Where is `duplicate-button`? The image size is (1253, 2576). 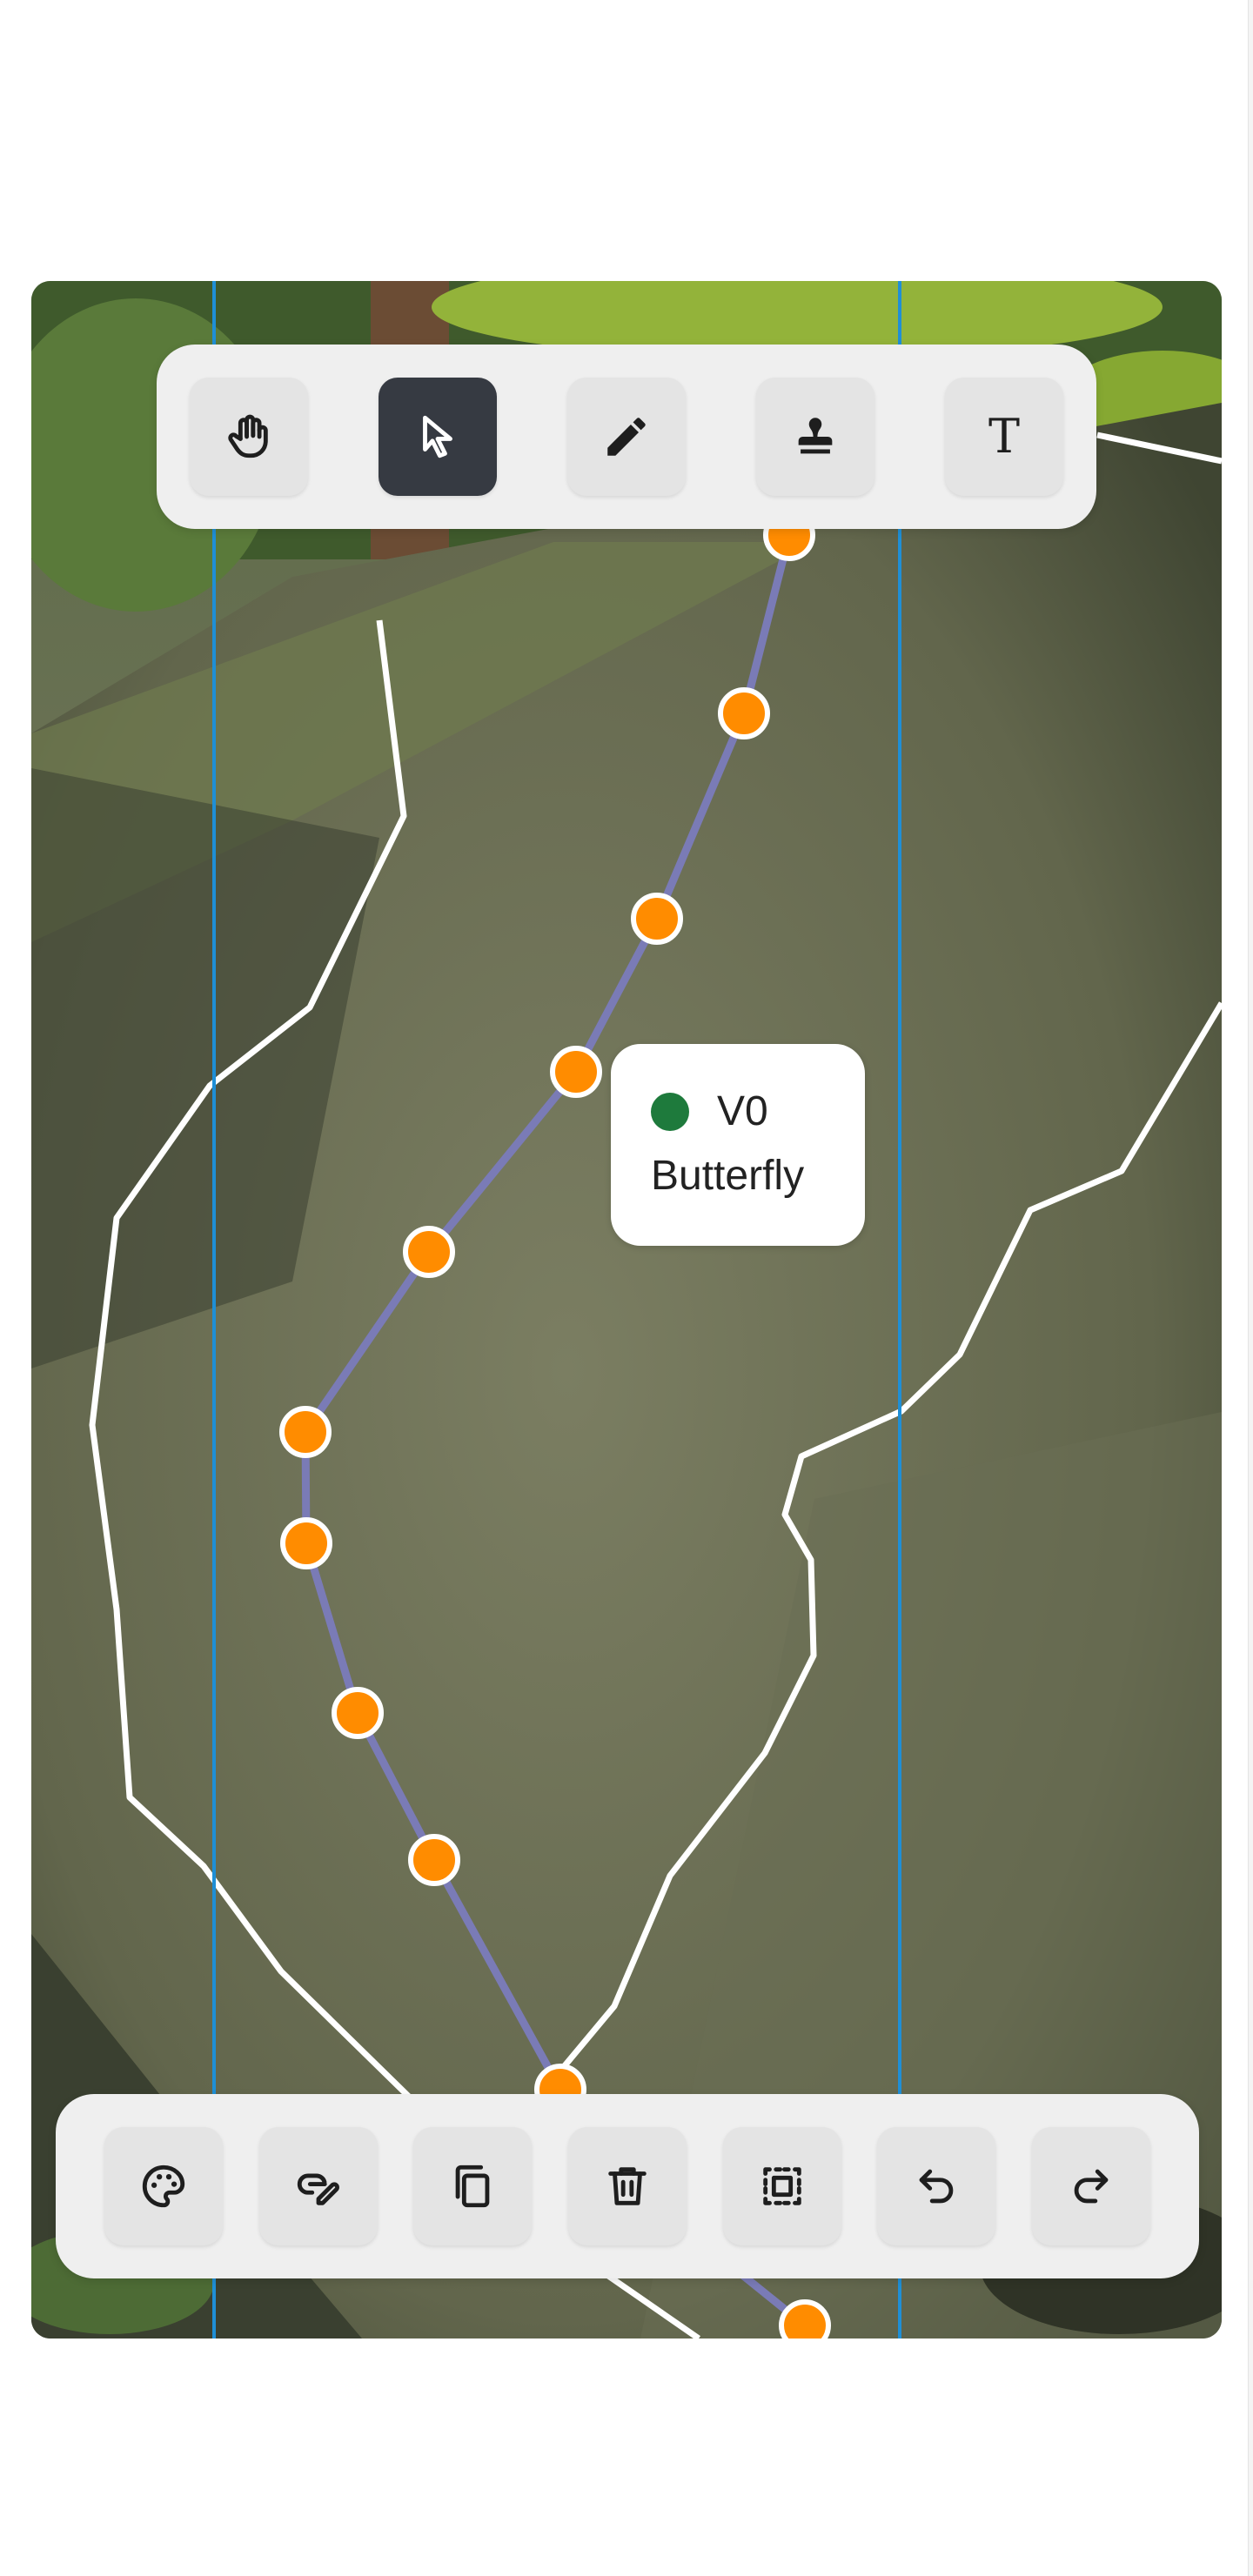
duplicate-button is located at coordinates (473, 2186).